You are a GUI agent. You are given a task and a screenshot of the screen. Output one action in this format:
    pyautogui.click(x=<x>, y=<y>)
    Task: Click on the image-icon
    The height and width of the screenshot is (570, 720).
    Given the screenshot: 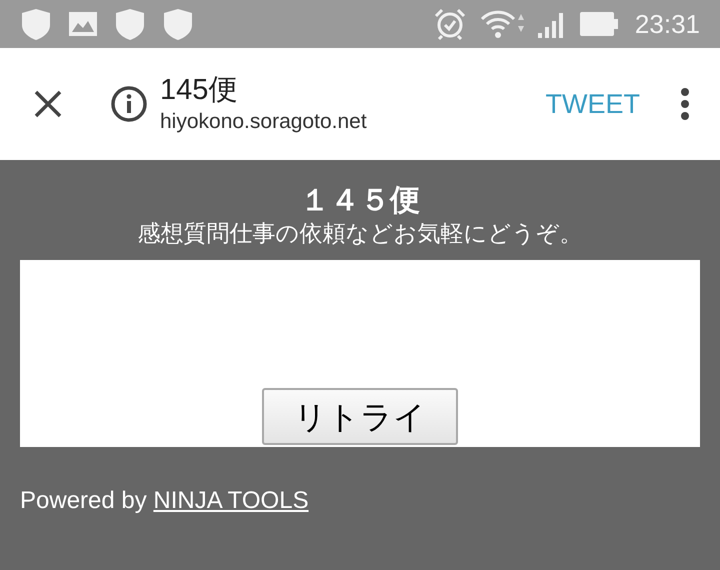 What is the action you would take?
    pyautogui.click(x=83, y=24)
    